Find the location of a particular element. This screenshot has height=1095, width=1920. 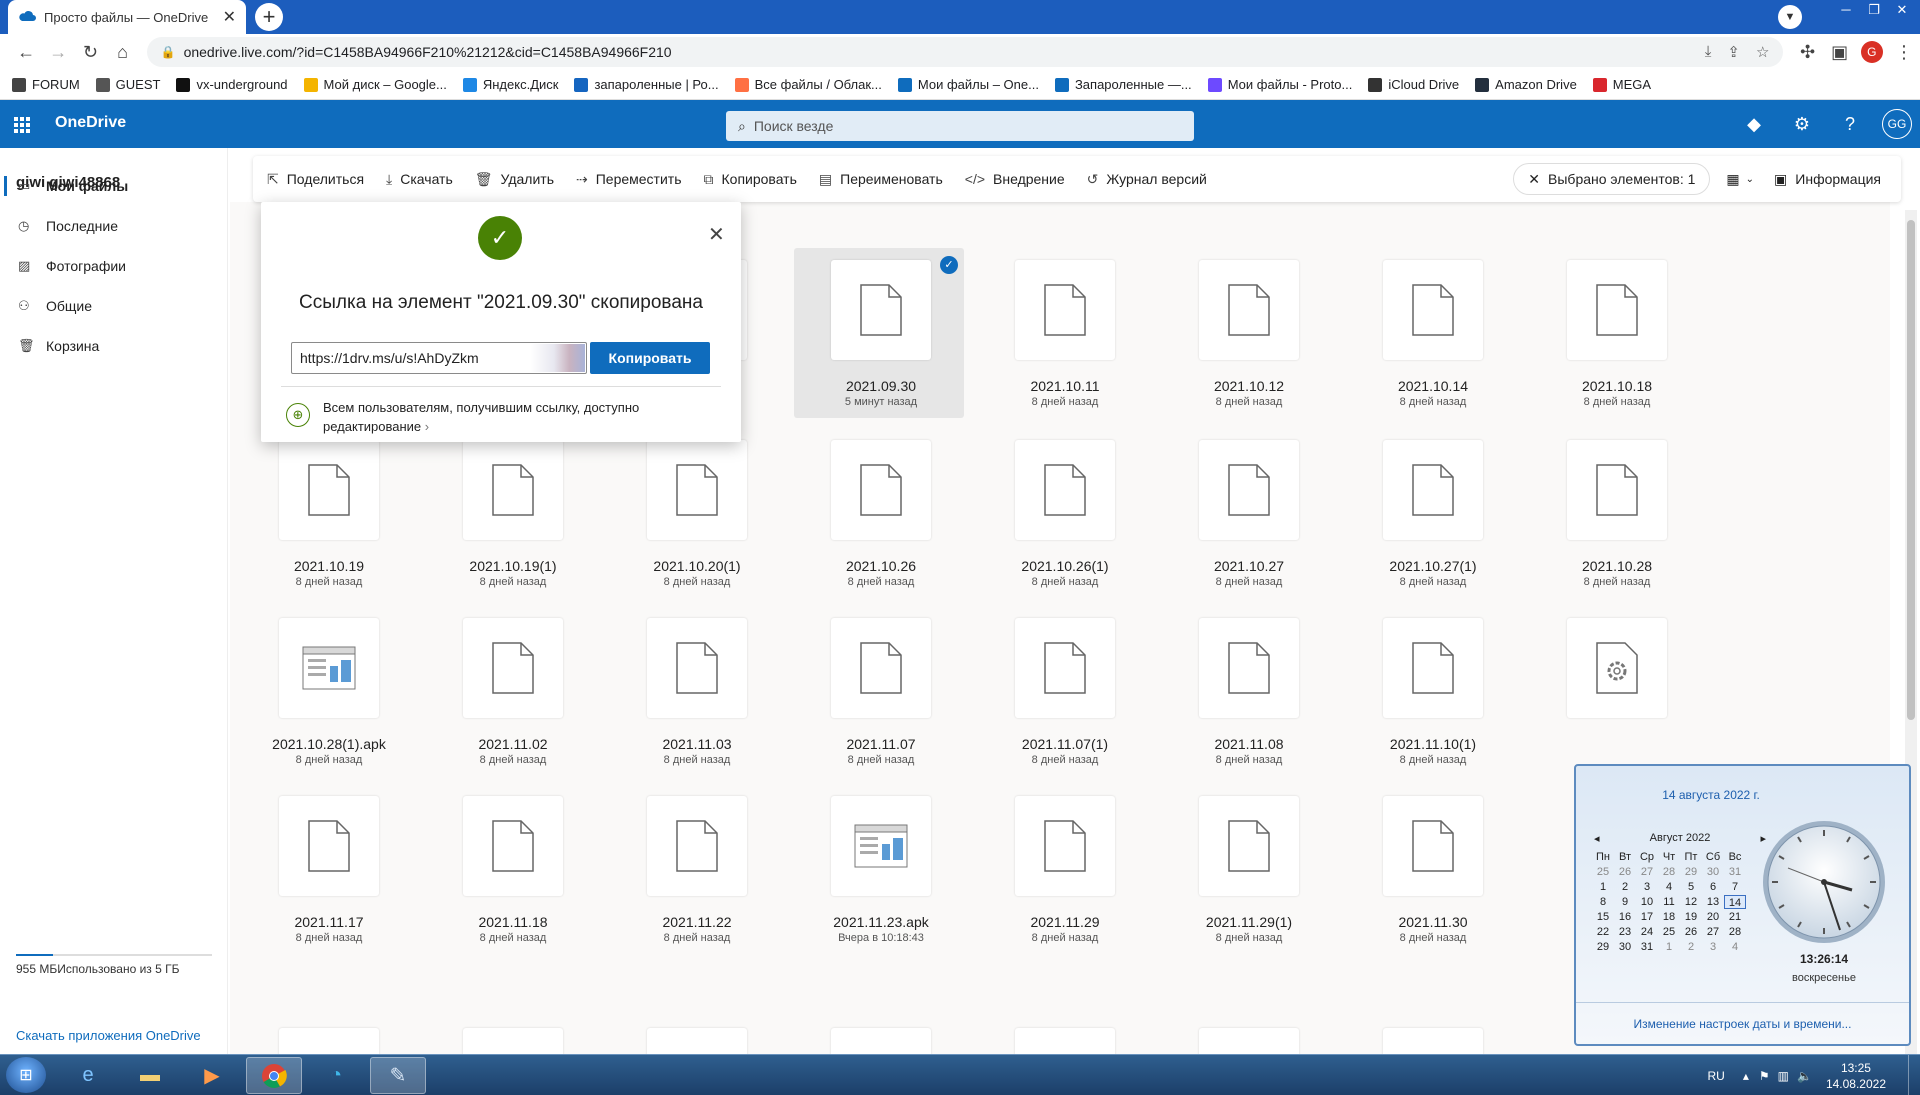

info-button: ▣ Информация is located at coordinates (1827, 179).